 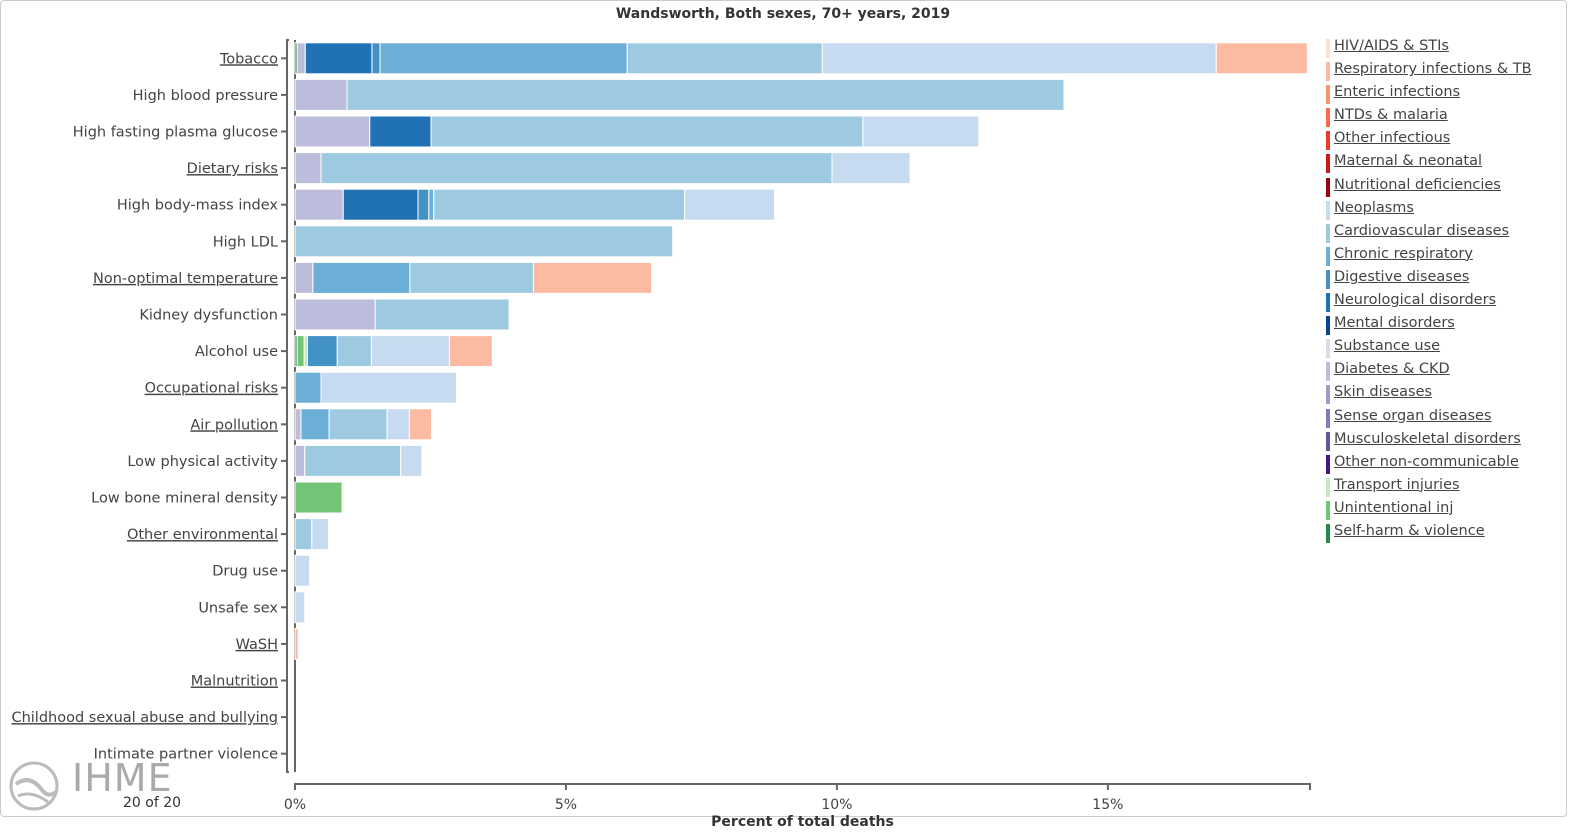 I want to click on legend-item: Substance use, so click(x=1429, y=349).